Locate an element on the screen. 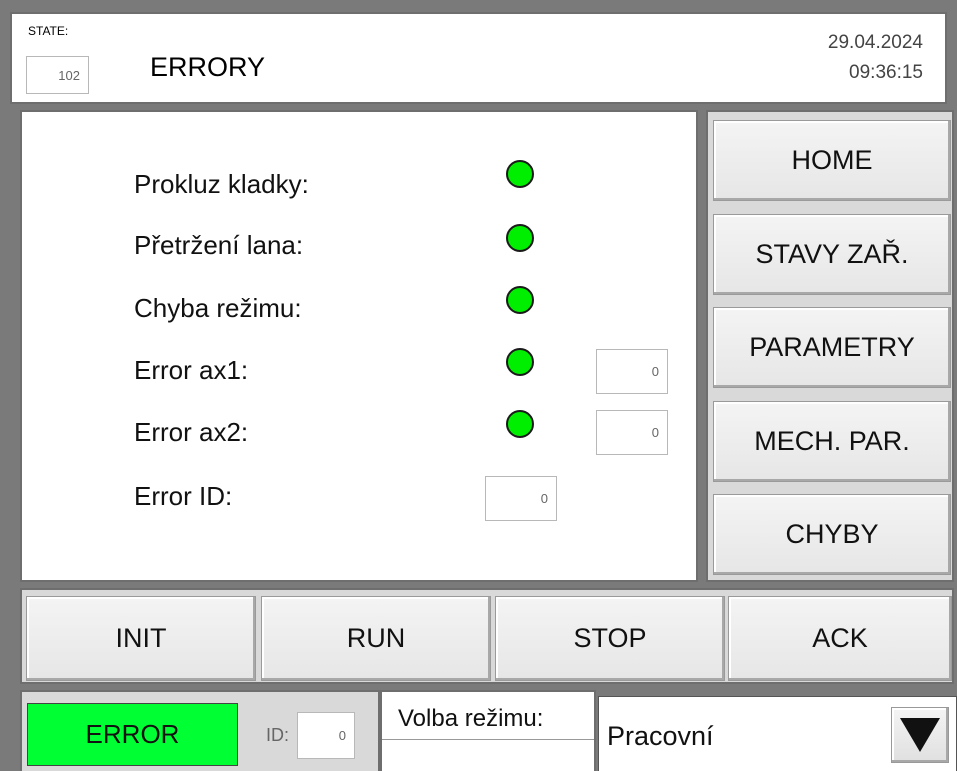 This screenshot has width=957, height=771. time-display: 09:36:15 is located at coordinates (886, 72).